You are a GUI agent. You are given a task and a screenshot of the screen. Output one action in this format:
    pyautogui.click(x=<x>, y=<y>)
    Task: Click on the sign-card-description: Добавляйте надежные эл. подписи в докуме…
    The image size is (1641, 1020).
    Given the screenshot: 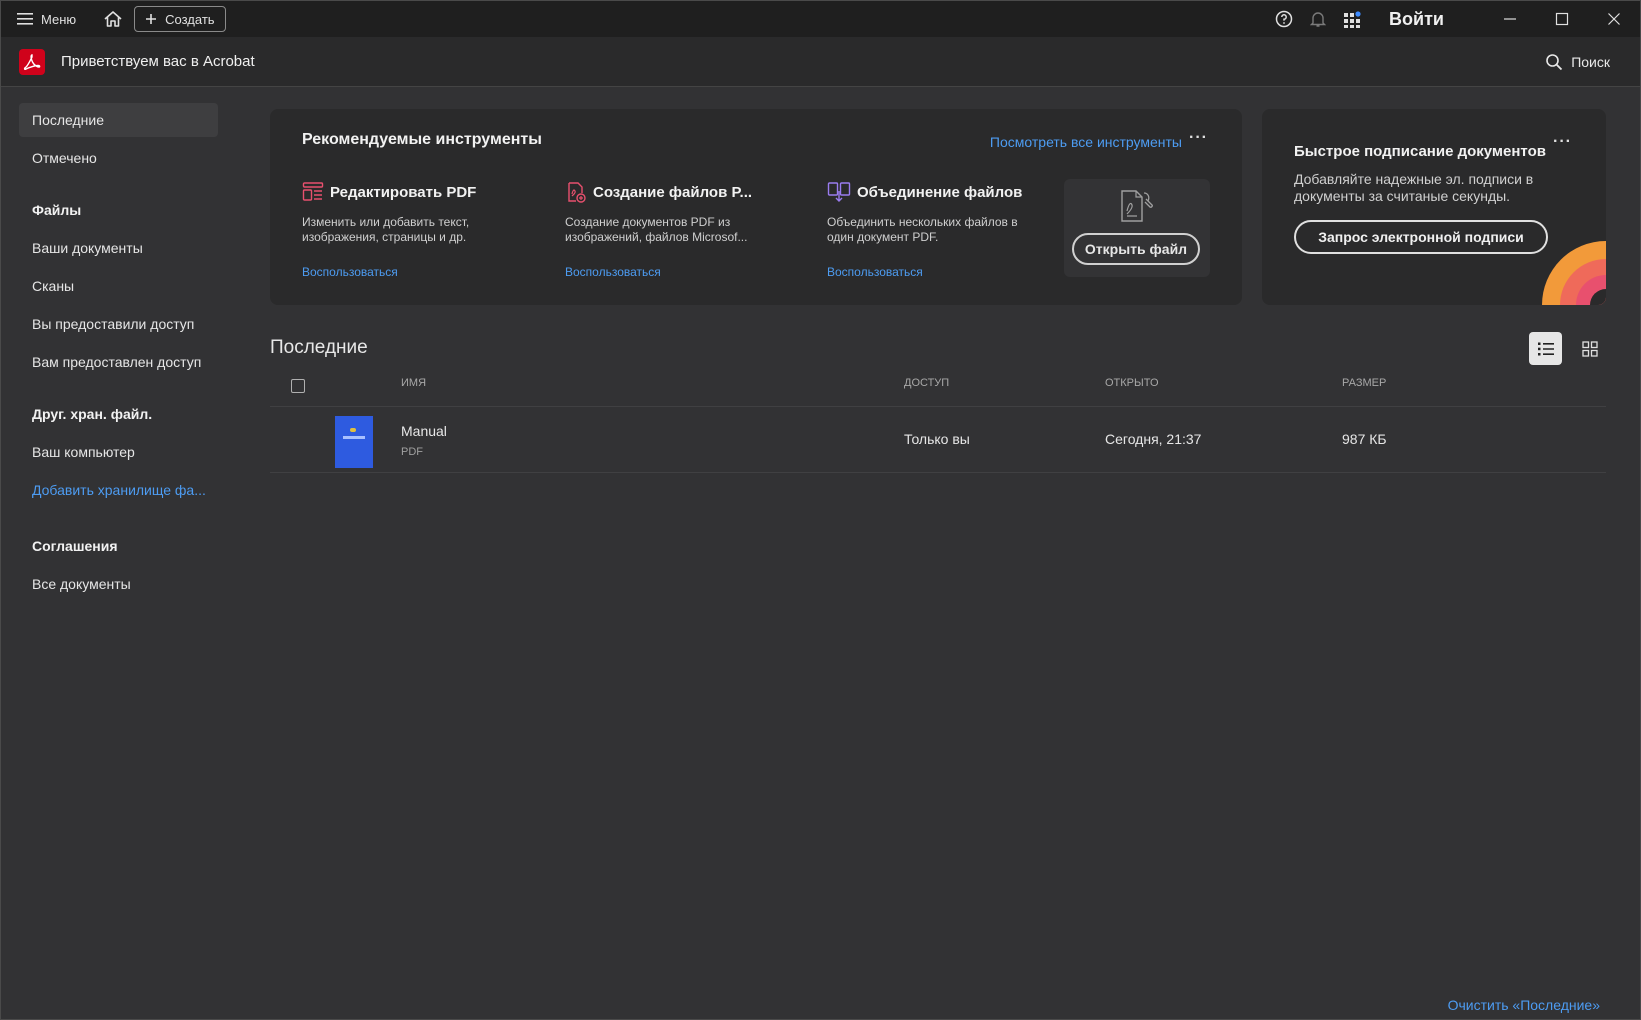 What is the action you would take?
    pyautogui.click(x=1414, y=187)
    